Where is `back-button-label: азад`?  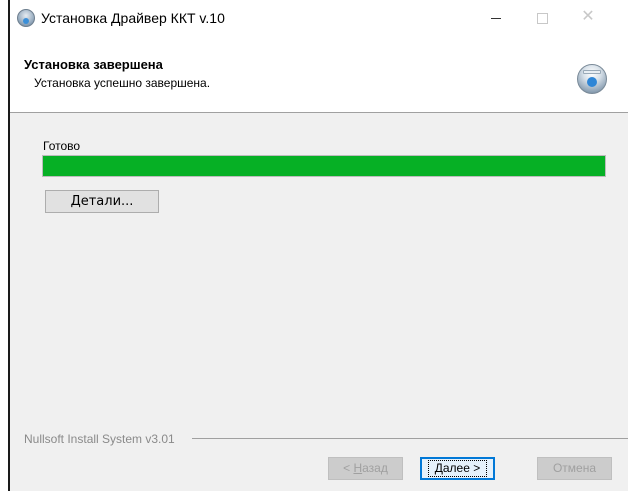 back-button-label: азад is located at coordinates (375, 468).